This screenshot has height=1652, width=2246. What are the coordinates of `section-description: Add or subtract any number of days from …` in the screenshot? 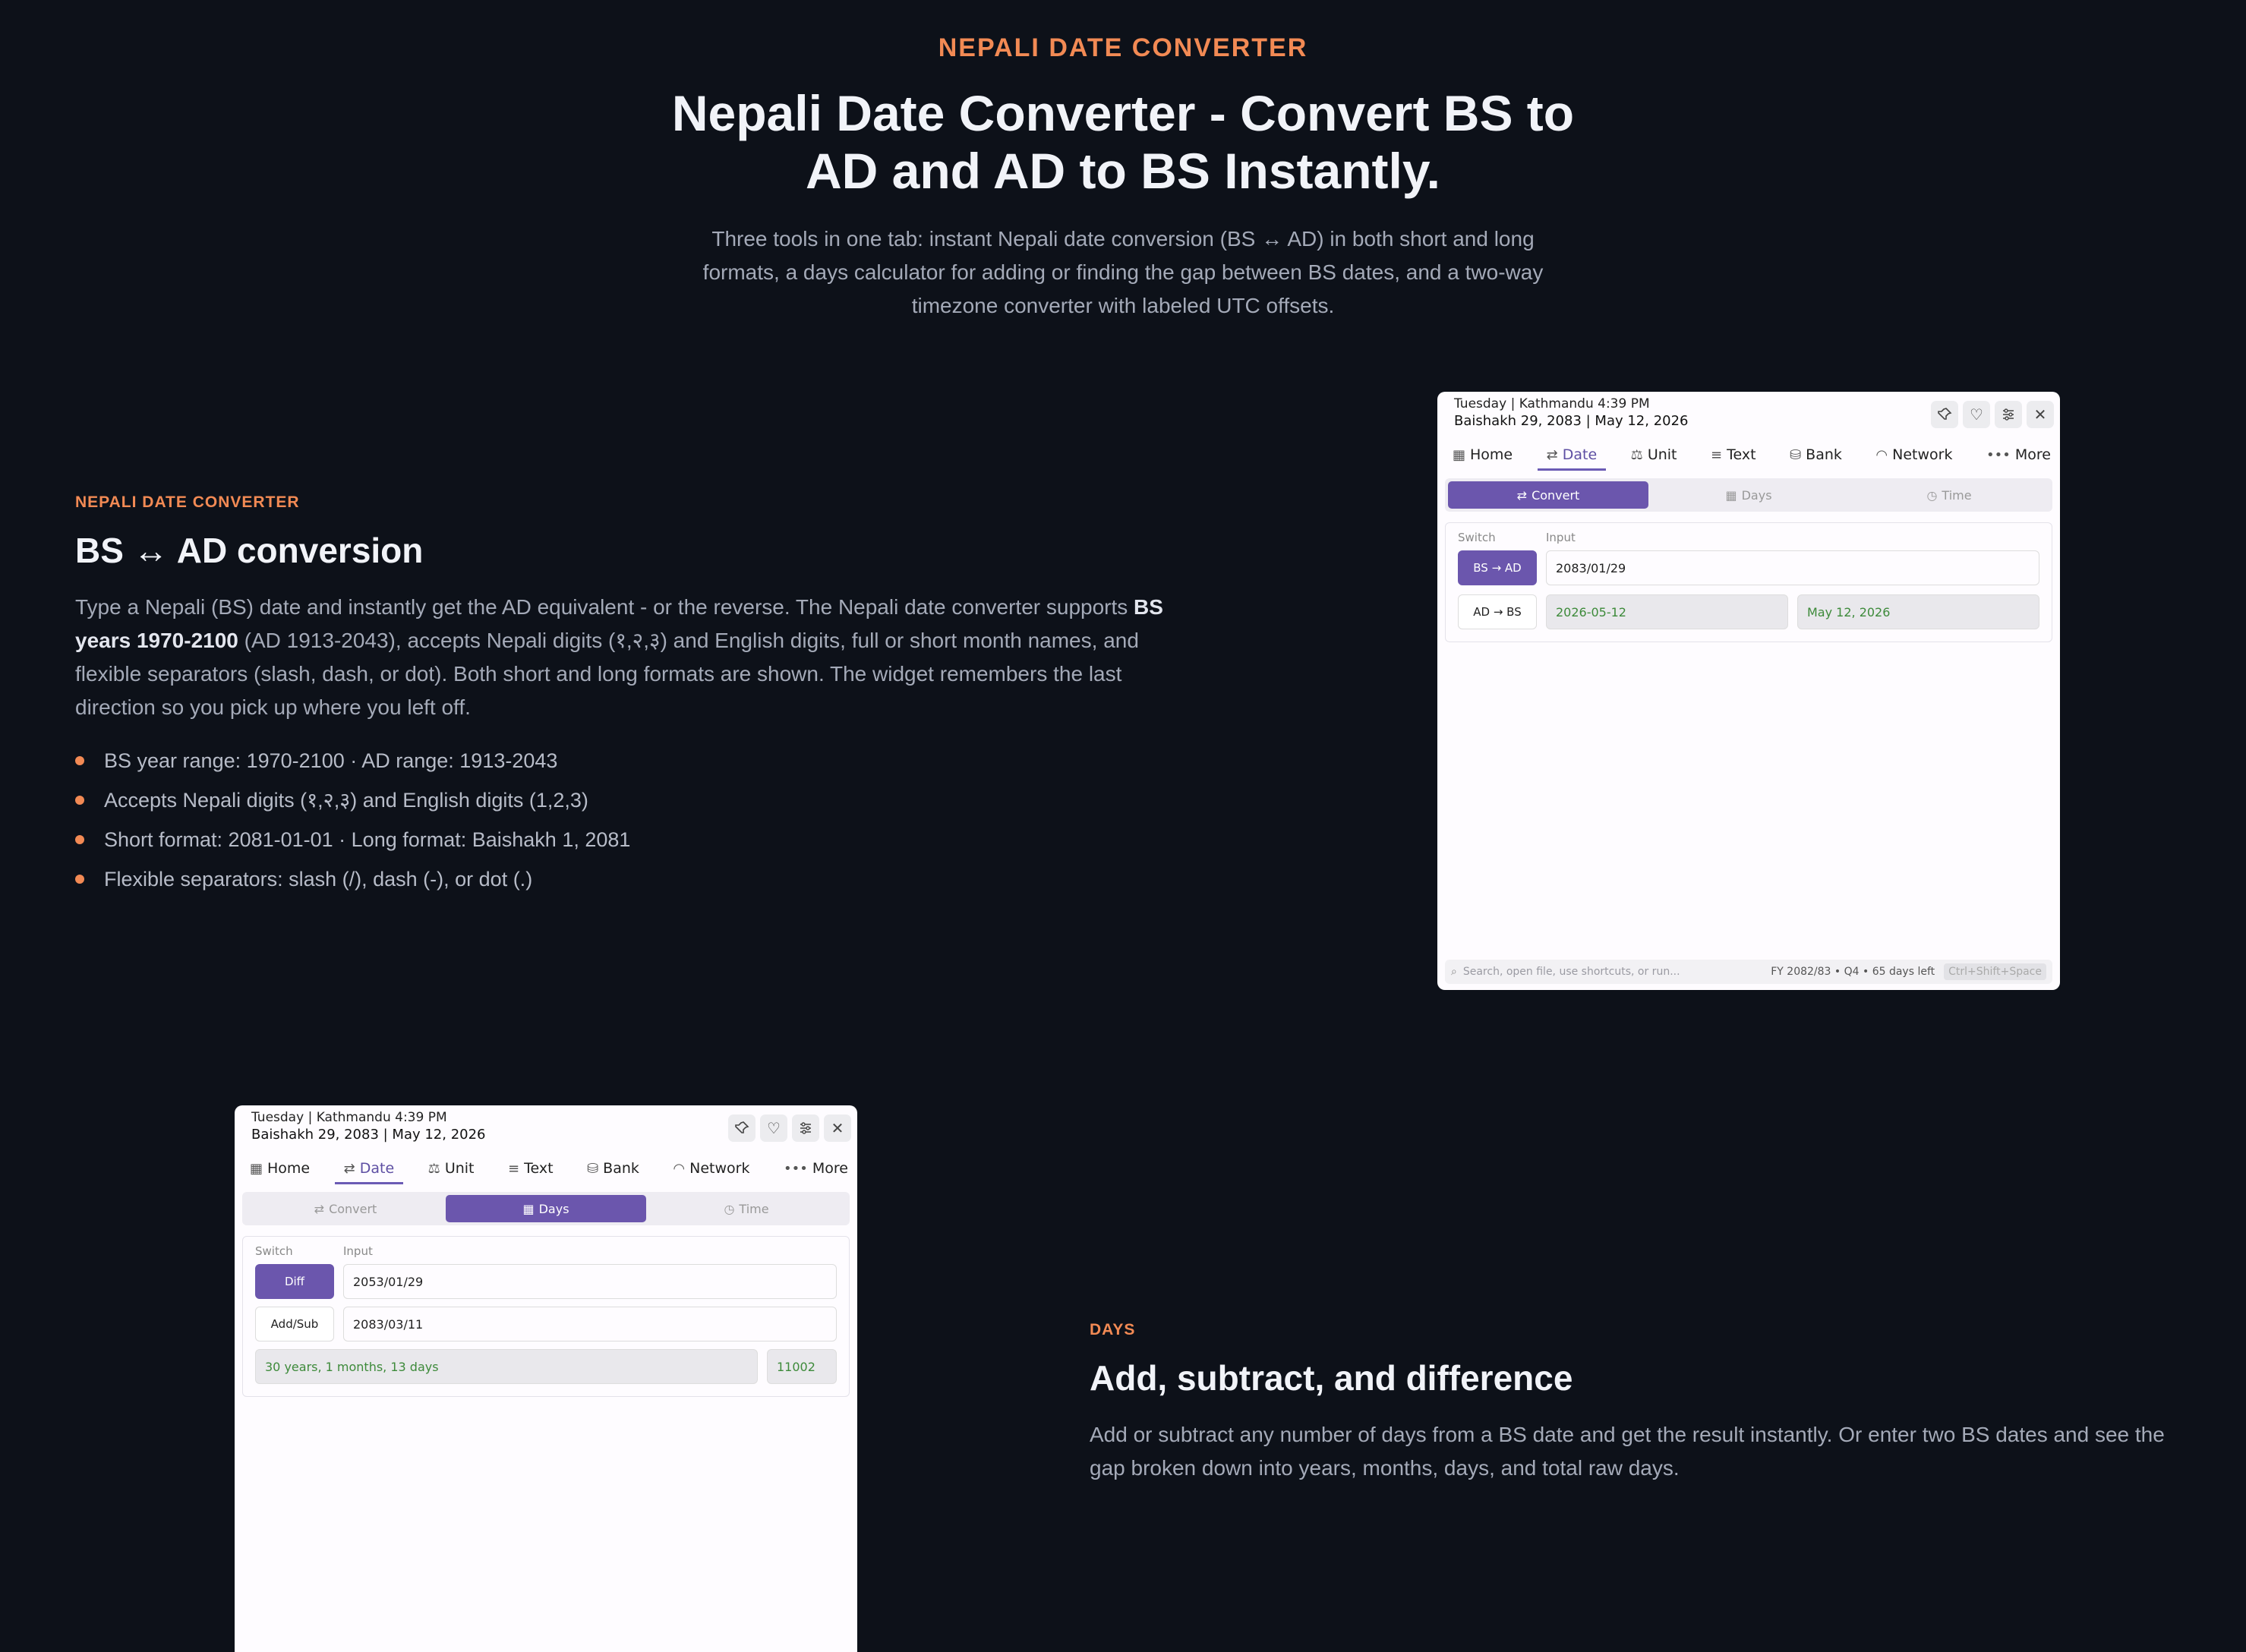 It's located at (1627, 1451).